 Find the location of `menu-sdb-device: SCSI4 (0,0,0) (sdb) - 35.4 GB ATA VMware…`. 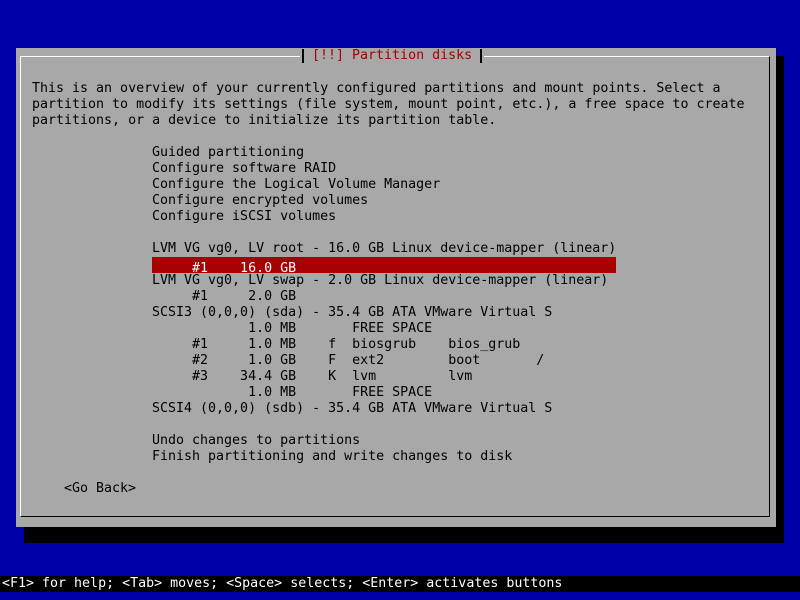

menu-sdb-device: SCSI4 (0,0,0) (sdb) - 35.4 GB ATA VMware… is located at coordinates (352, 409).